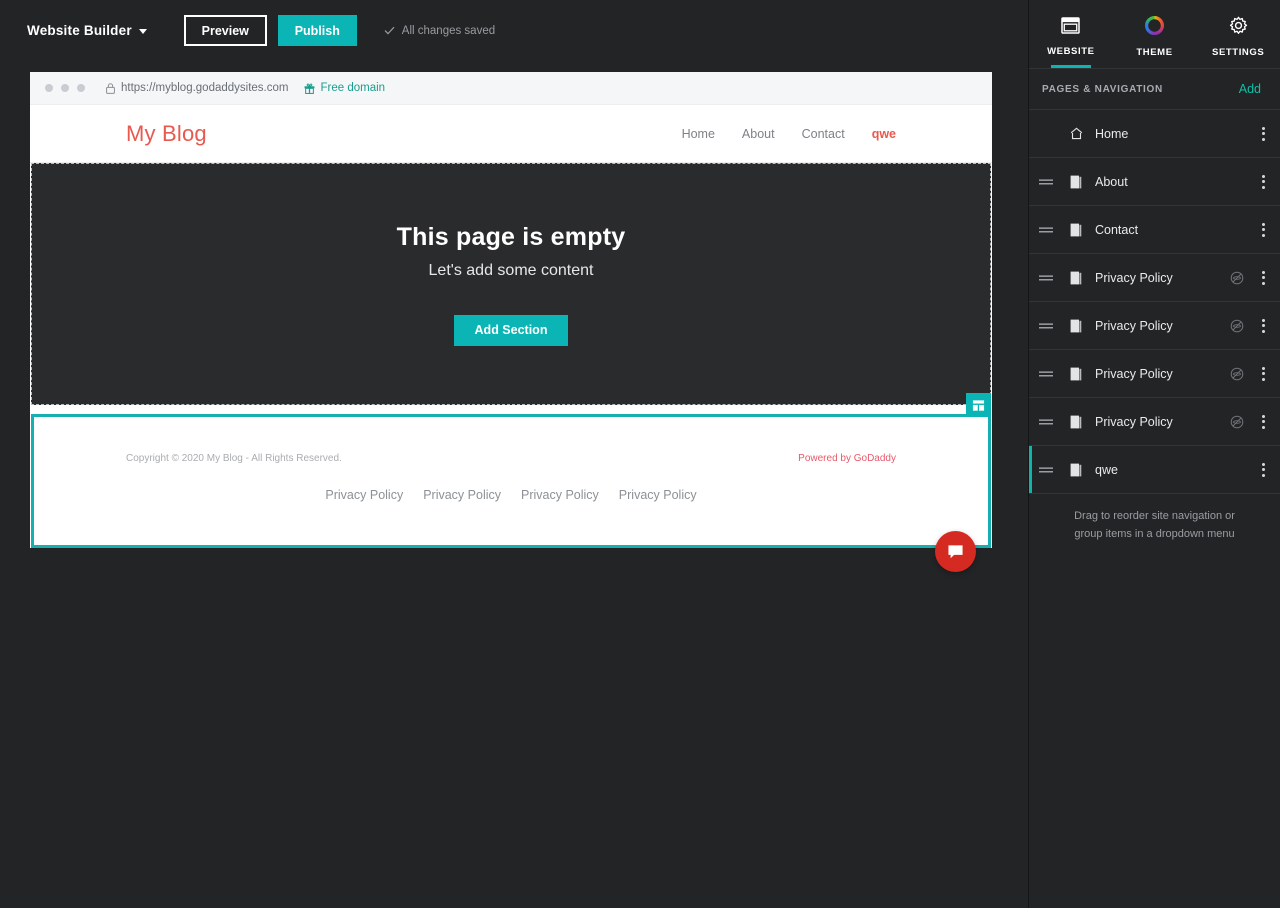 Image resolution: width=1280 pixels, height=908 pixels. What do you see at coordinates (511, 270) in the screenshot?
I see `empty-page-subtitle: Let's add some content` at bounding box center [511, 270].